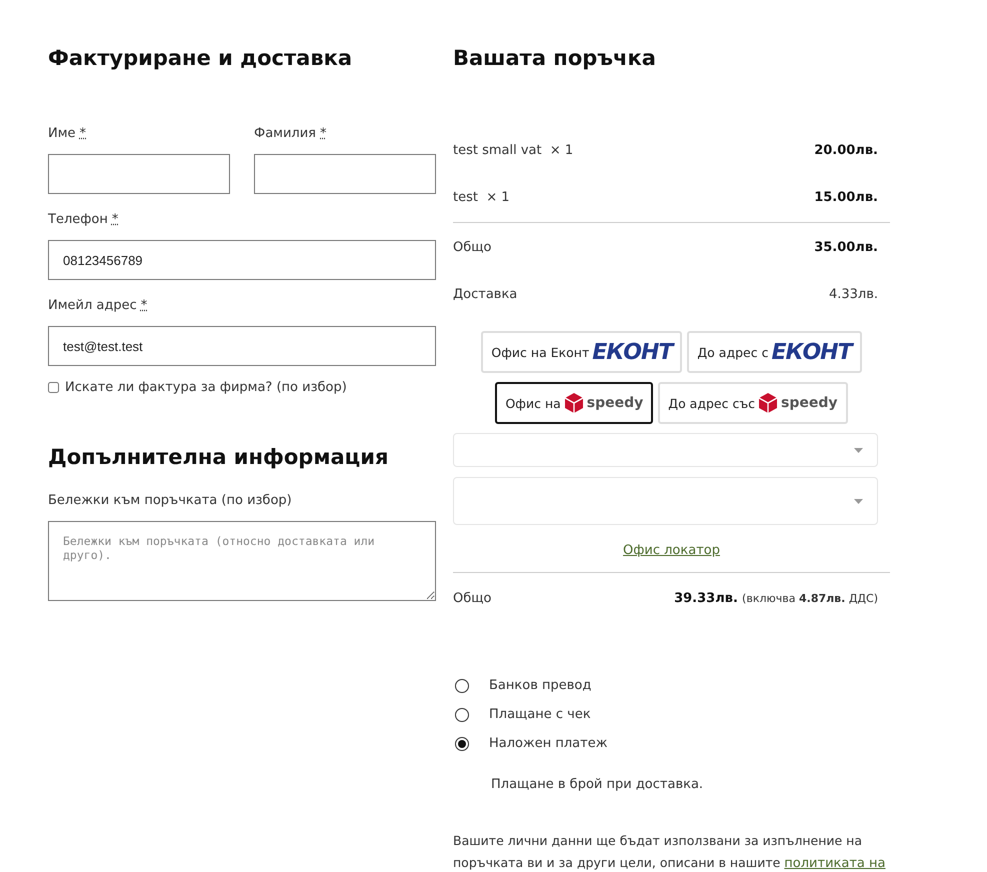 Image resolution: width=987 pixels, height=872 pixels. What do you see at coordinates (555, 58) in the screenshot?
I see `section-title: Вашата поръчка` at bounding box center [555, 58].